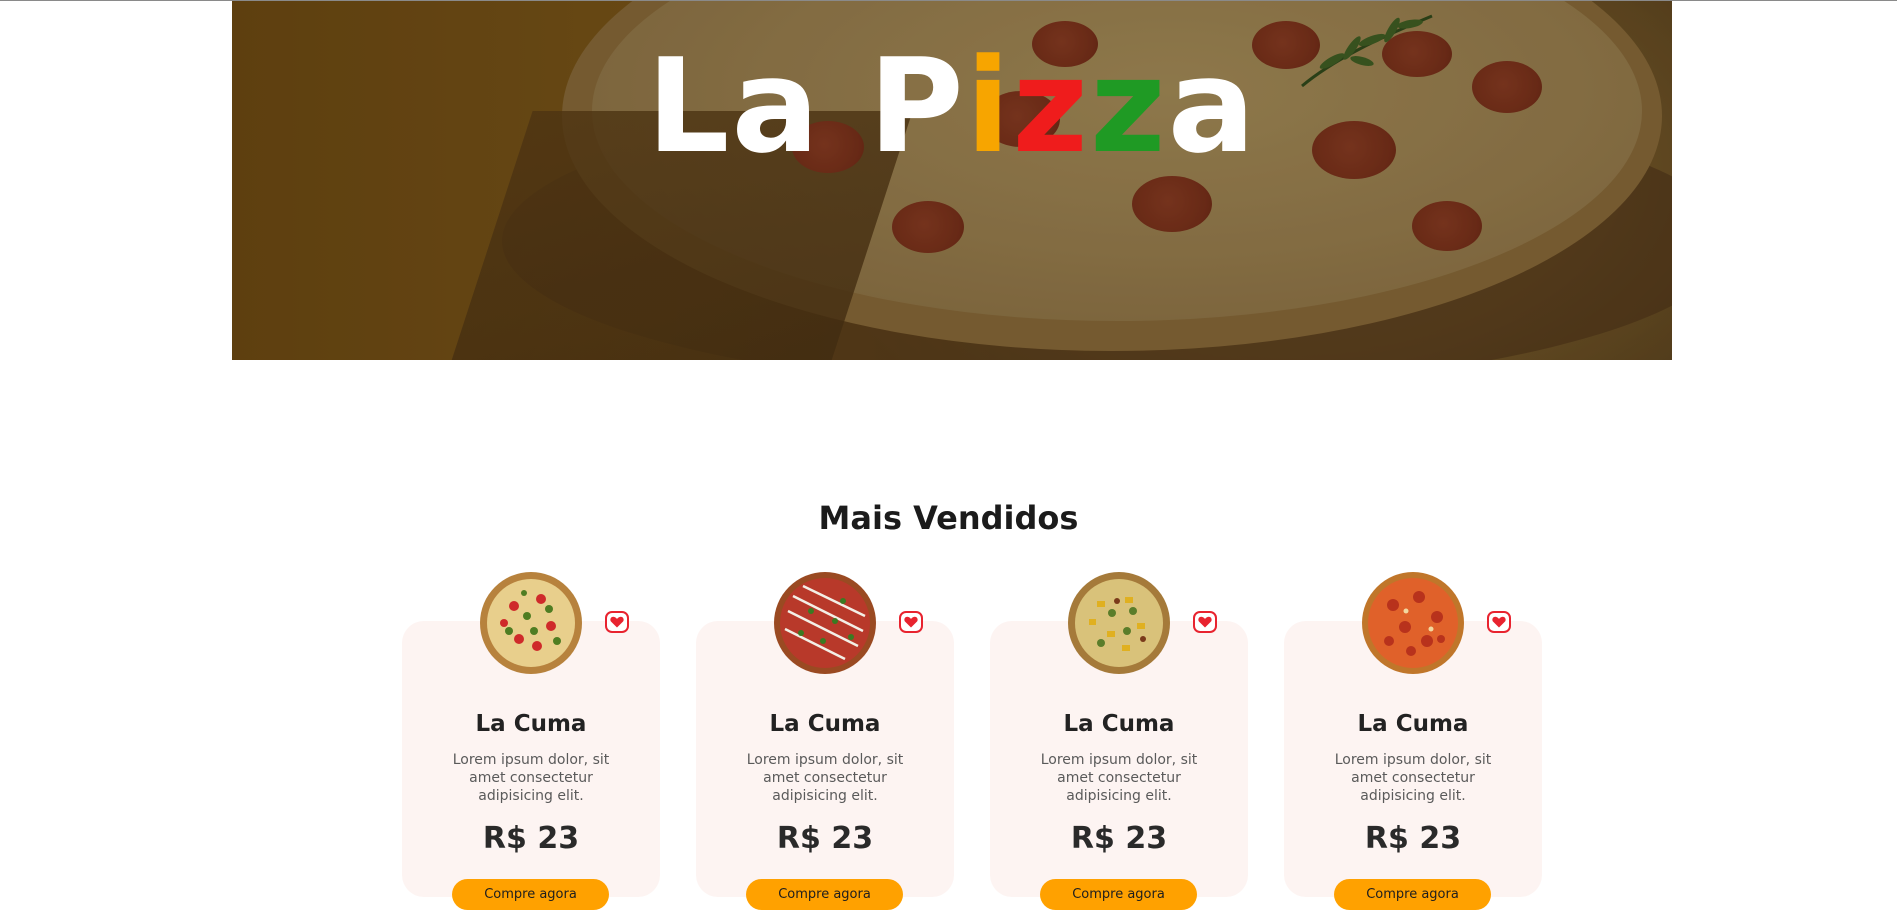 The width and height of the screenshot is (1897, 922). I want to click on hero-title-part: La P, so click(806, 106).